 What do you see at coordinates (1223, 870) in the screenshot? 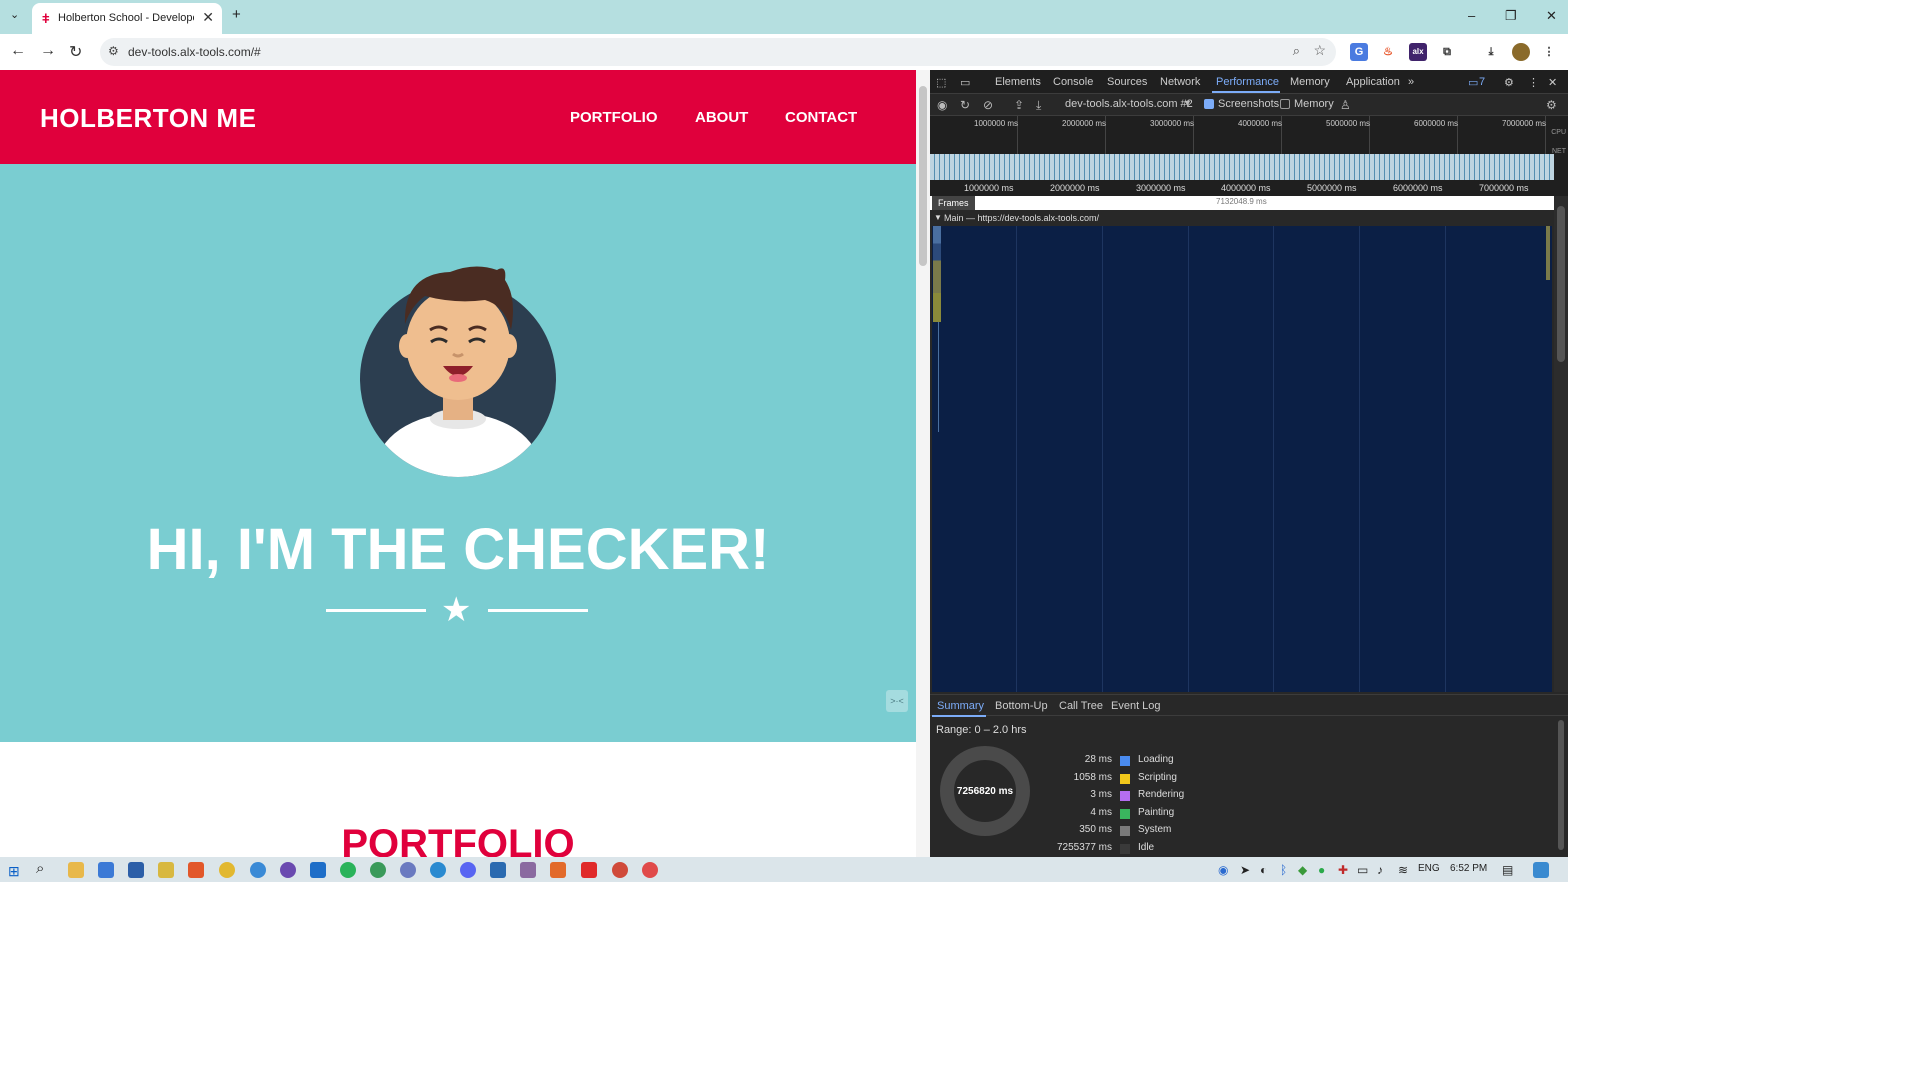
I see `tray-app-icon: ◉` at bounding box center [1223, 870].